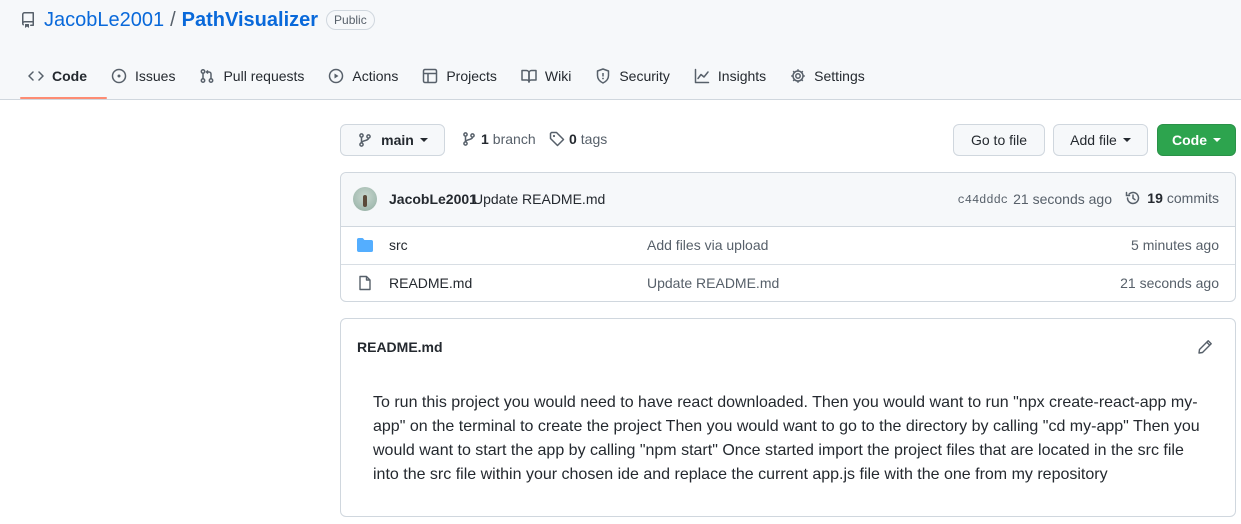 This screenshot has height=524, width=1241. What do you see at coordinates (983, 200) in the screenshot?
I see `commit-sha-link: c44dddc` at bounding box center [983, 200].